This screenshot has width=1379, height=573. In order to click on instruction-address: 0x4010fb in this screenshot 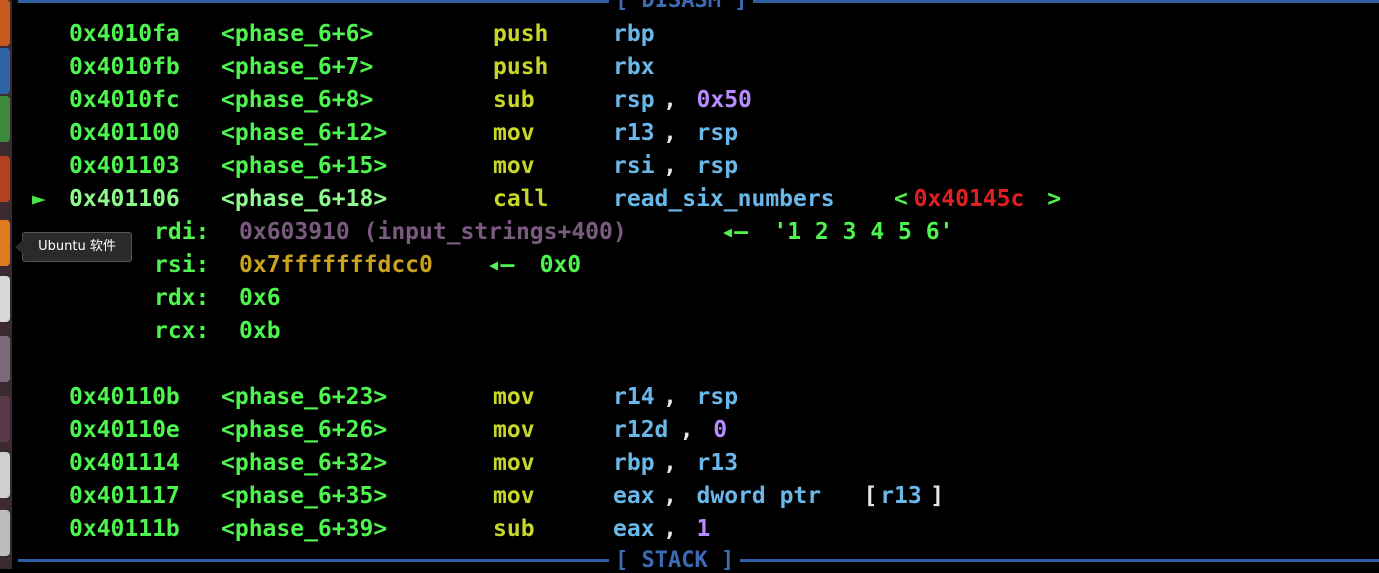, I will do `click(124, 67)`.